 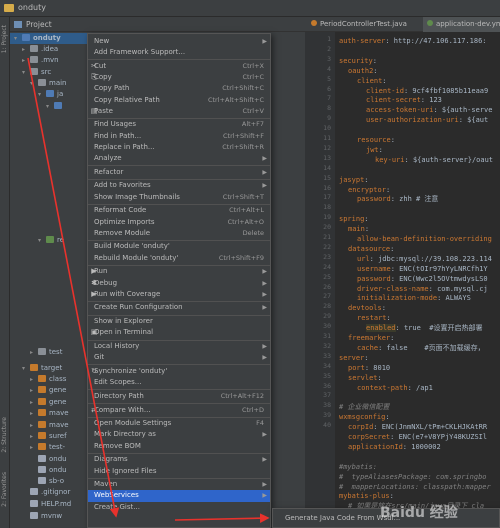 I want to click on yaml-key: corpSecret, so click(x=369, y=437).